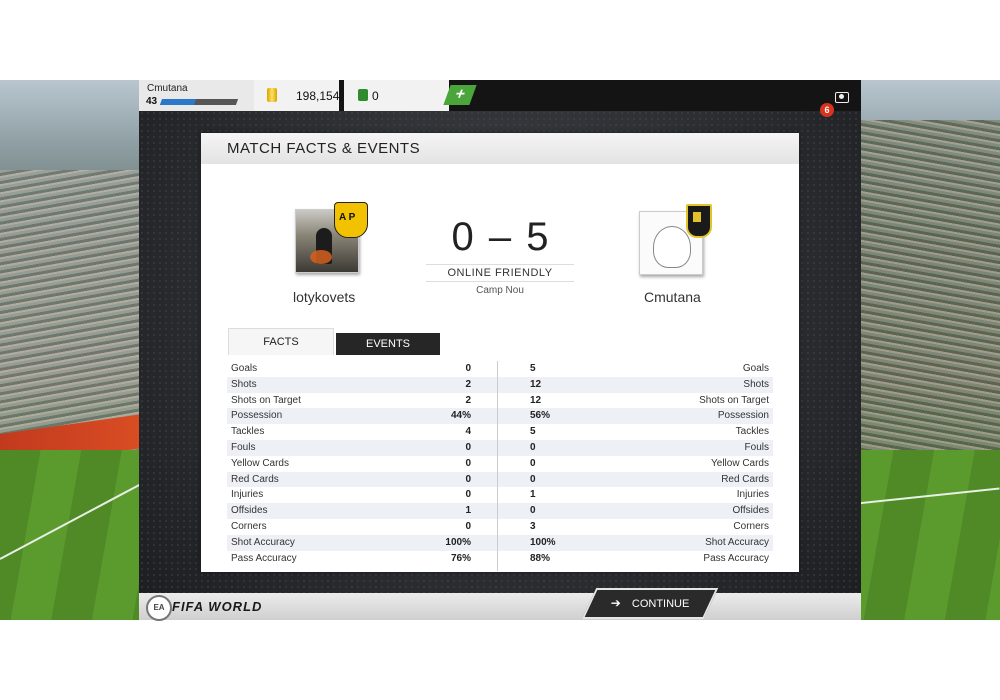 The image size is (1000, 700). I want to click on stat-row: Possession 44% 56% Possession, so click(500, 416).